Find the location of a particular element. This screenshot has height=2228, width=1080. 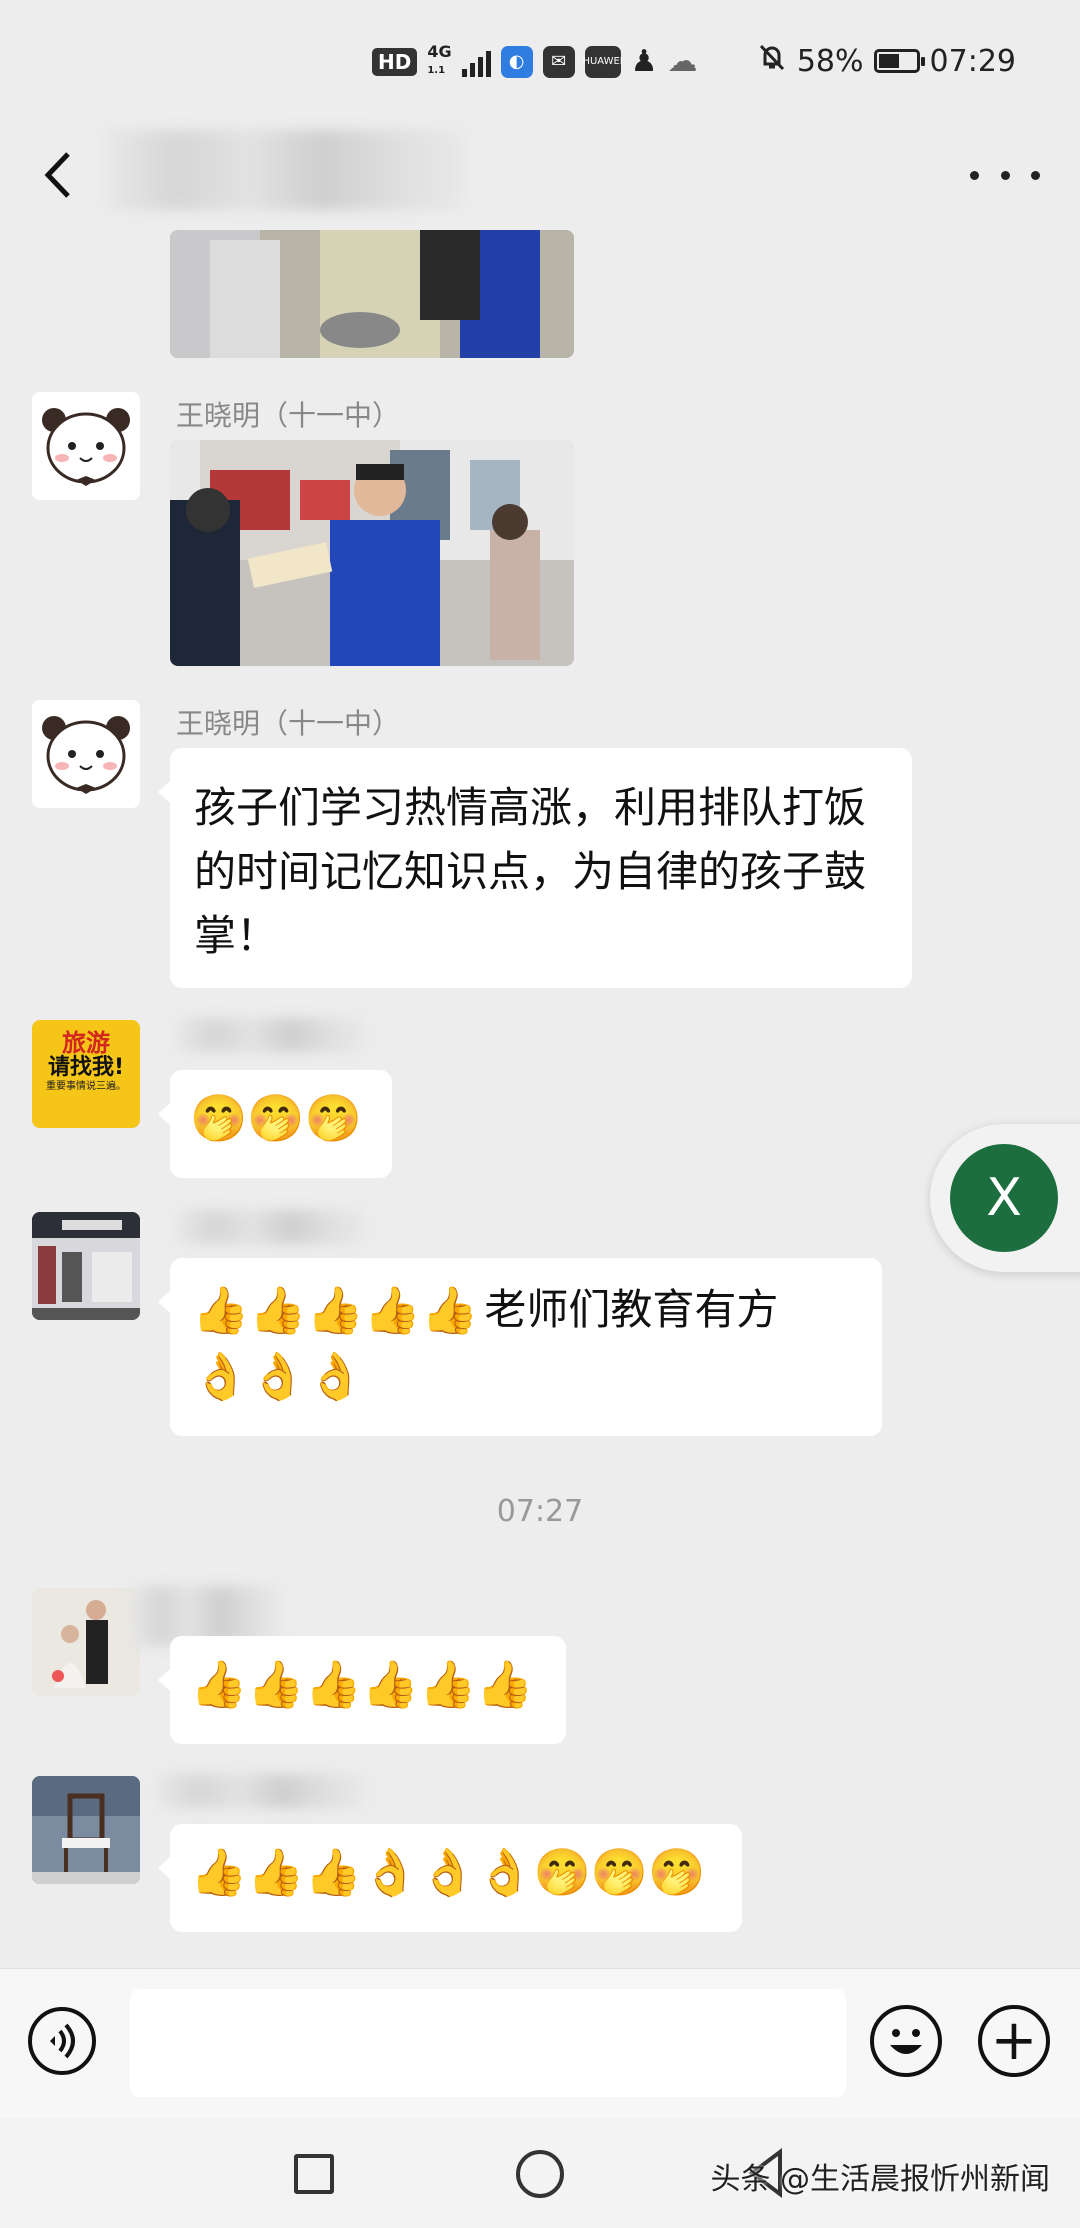

message-bubble: 👍👍👍👍👍👍 is located at coordinates (362, 1690).